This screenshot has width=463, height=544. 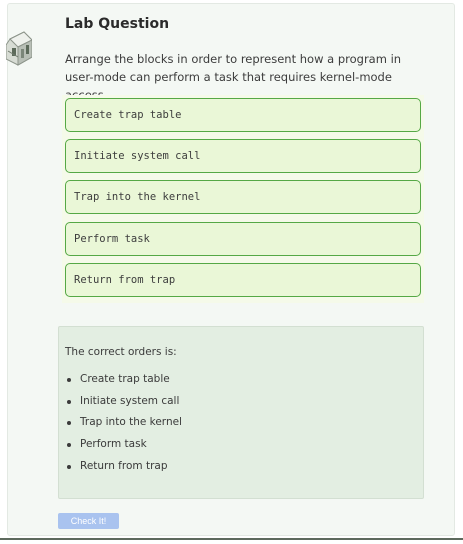 I want to click on answer-intro: The correct orders is:, so click(x=121, y=352).